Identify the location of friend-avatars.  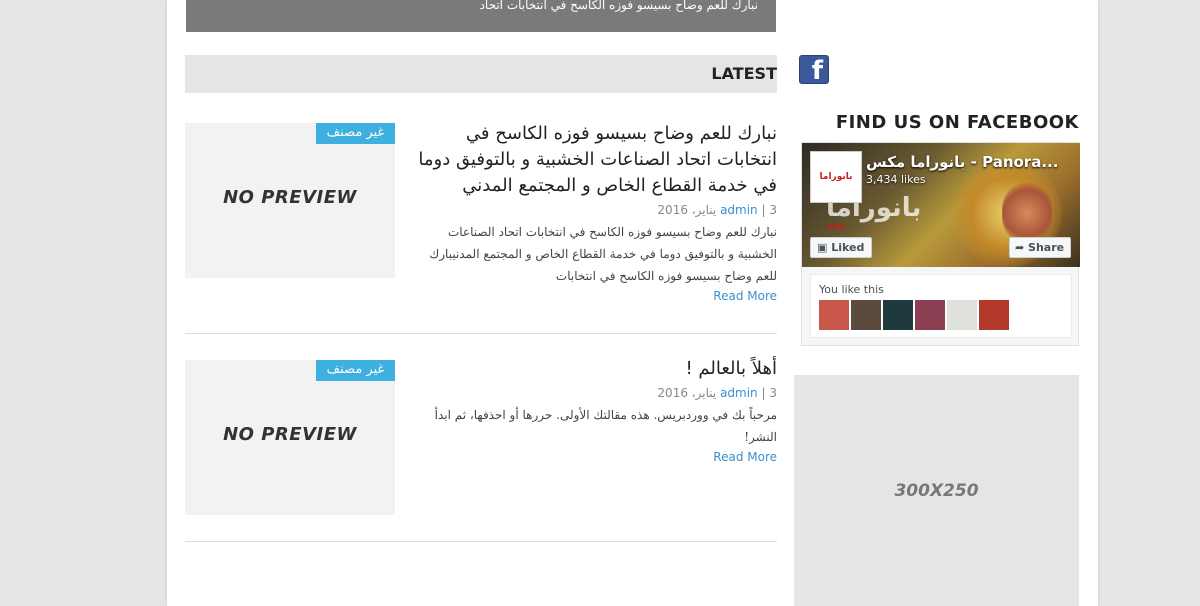
(915, 315).